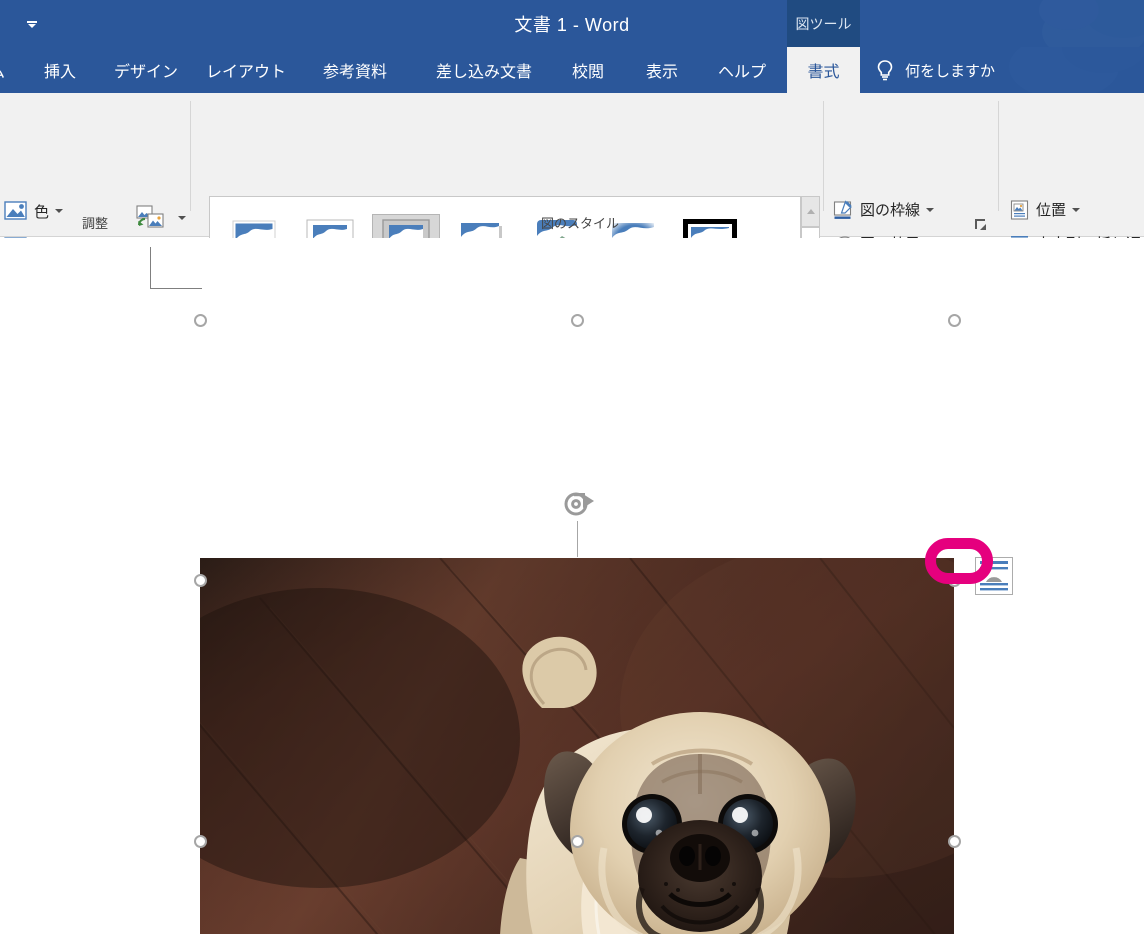 The height and width of the screenshot is (934, 1144). I want to click on page-title: 文書 1 - Word, so click(572, 25).